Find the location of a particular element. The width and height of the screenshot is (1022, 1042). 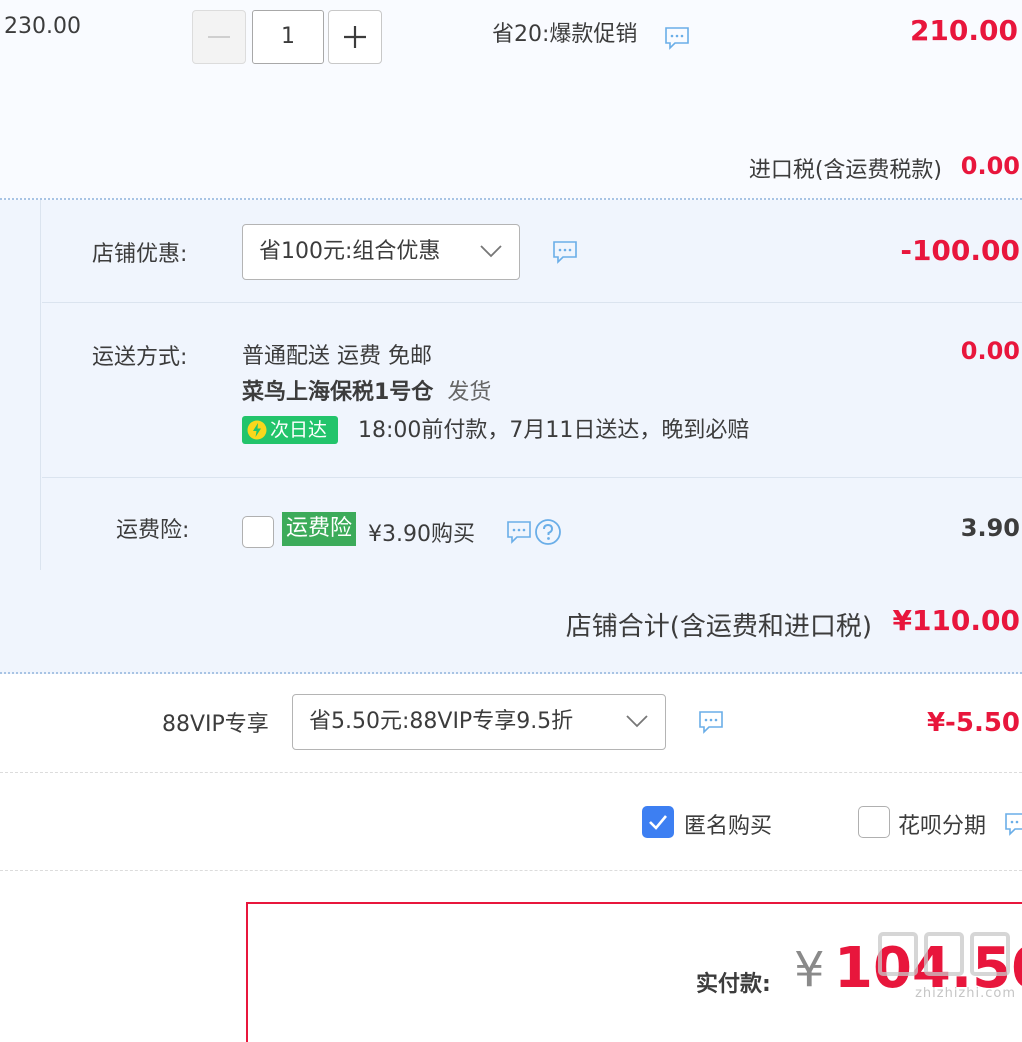

warehouse-info: 菜鸟上海保税1号仓 发货 is located at coordinates (366, 390).